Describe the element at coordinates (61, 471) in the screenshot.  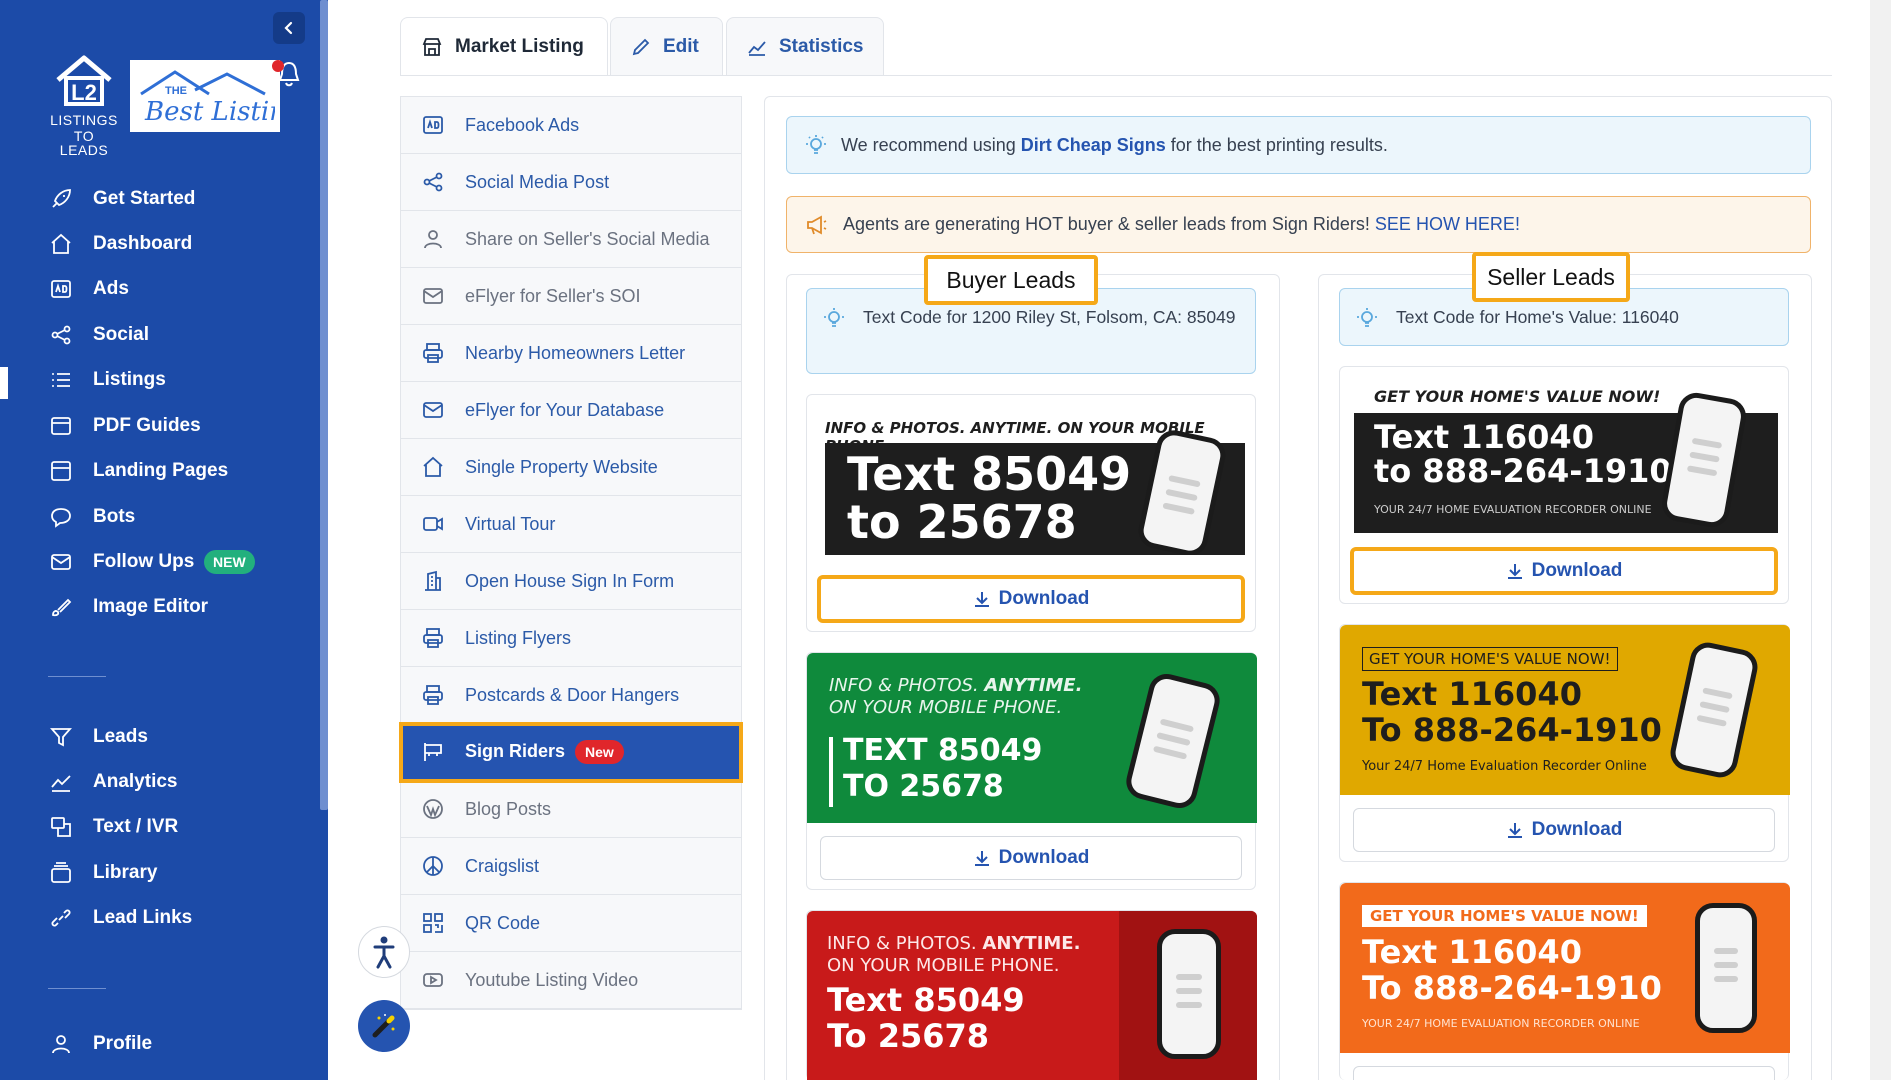
I see `page-icon` at that location.